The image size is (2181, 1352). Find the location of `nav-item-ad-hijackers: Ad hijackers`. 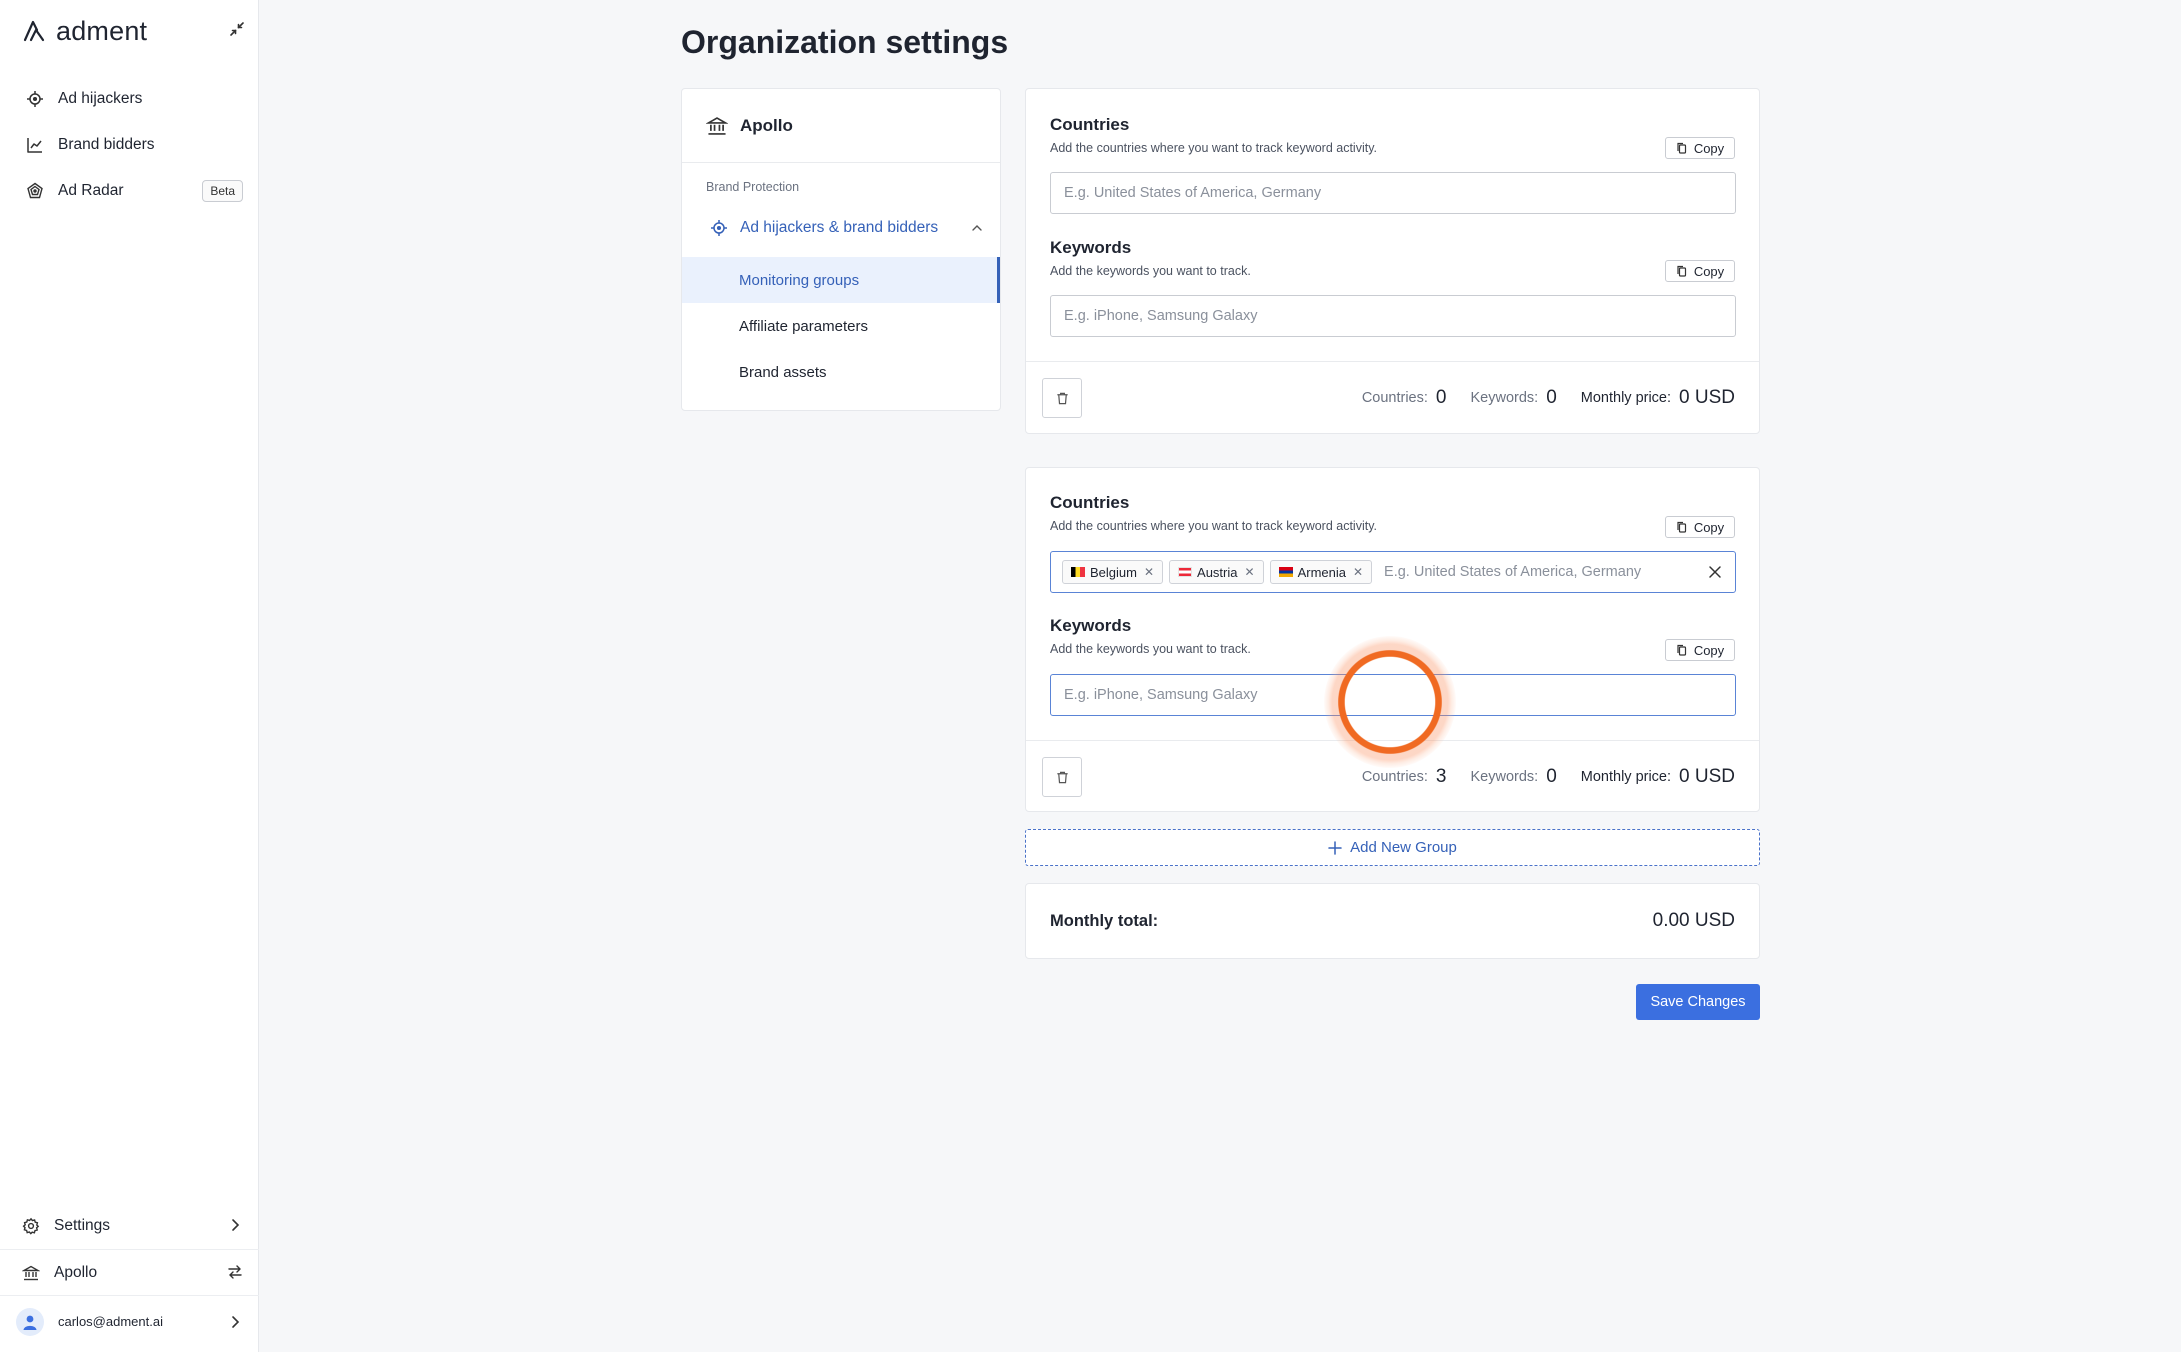

nav-item-ad-hijackers: Ad hijackers is located at coordinates (129, 99).